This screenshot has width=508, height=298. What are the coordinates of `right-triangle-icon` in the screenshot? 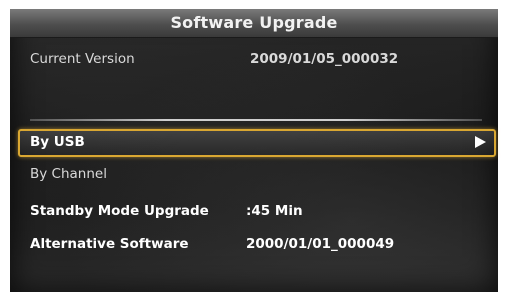 It's located at (480, 142).